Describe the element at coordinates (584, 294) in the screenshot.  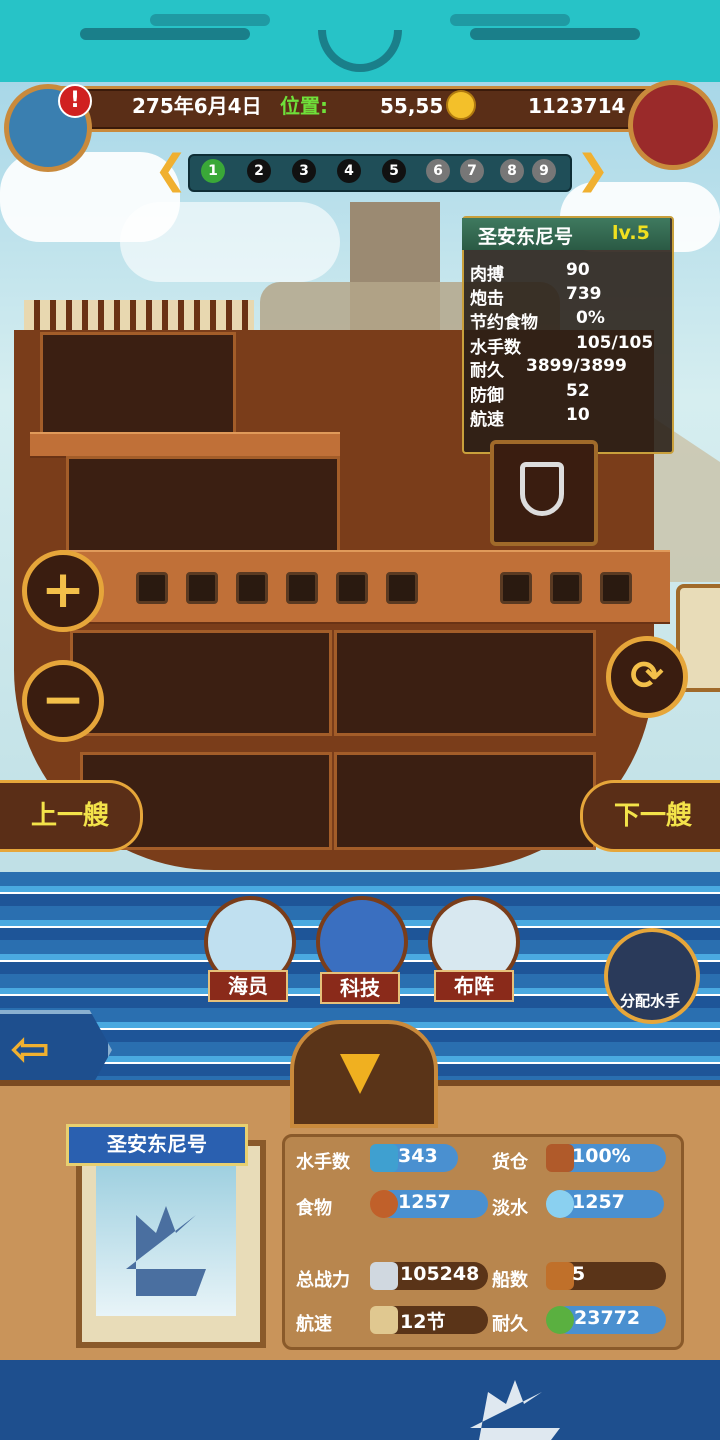
I see `info-stat-value: 739` at that location.